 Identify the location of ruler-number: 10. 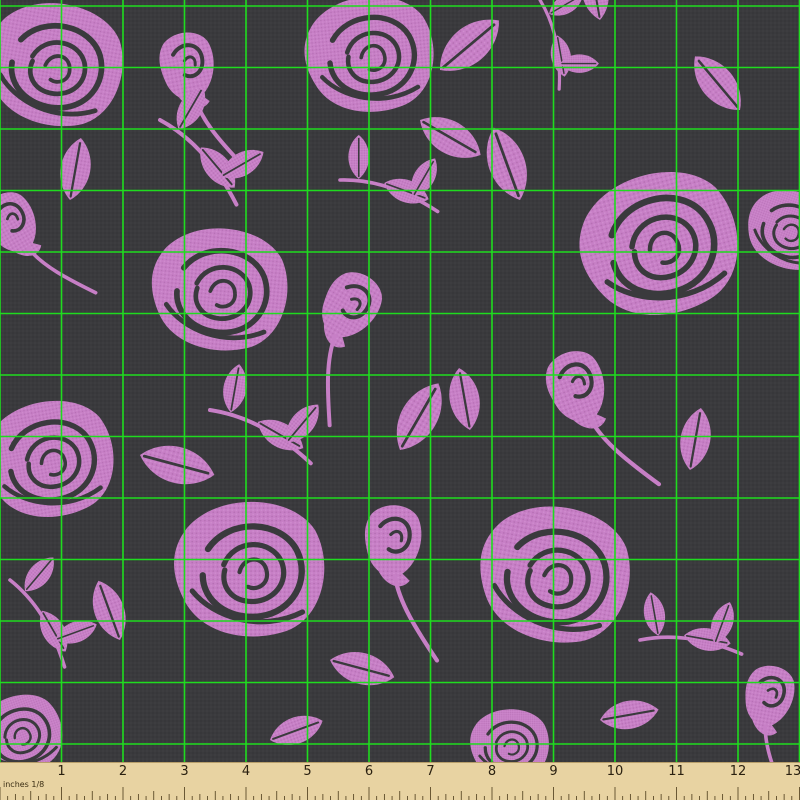
(615, 771).